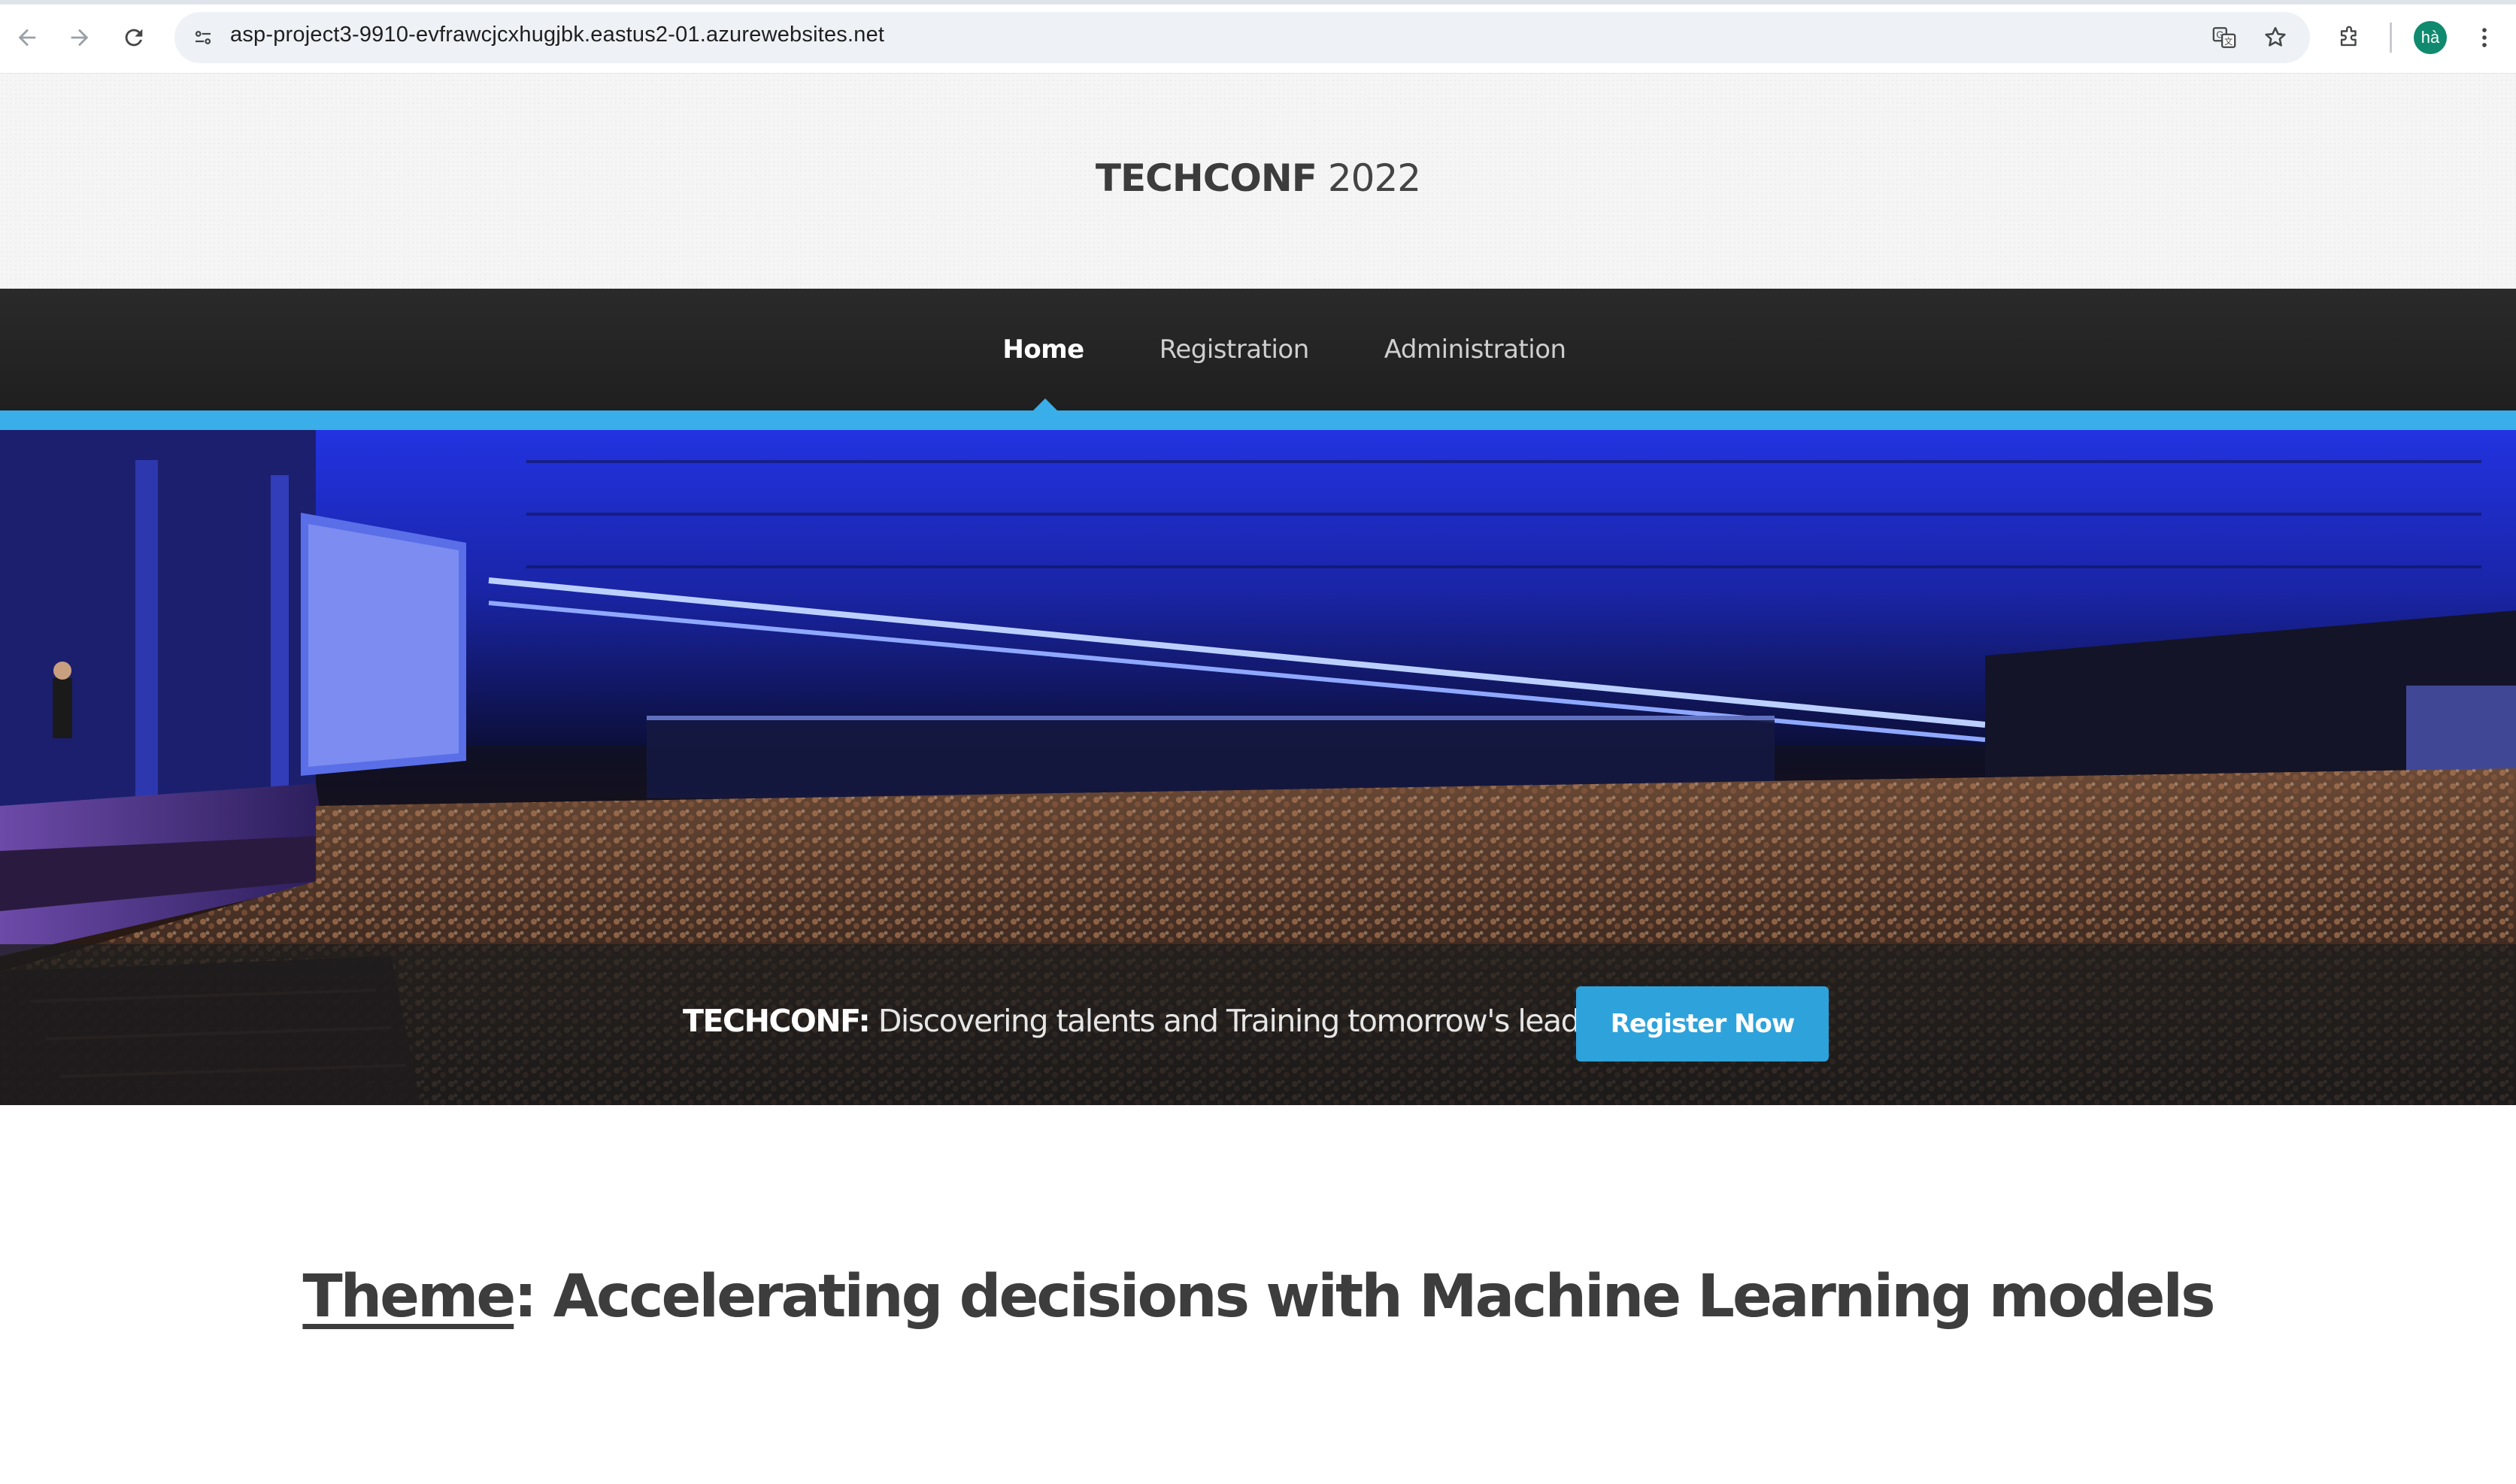  What do you see at coordinates (2430, 37) in the screenshot?
I see `profile-avatar: hà` at bounding box center [2430, 37].